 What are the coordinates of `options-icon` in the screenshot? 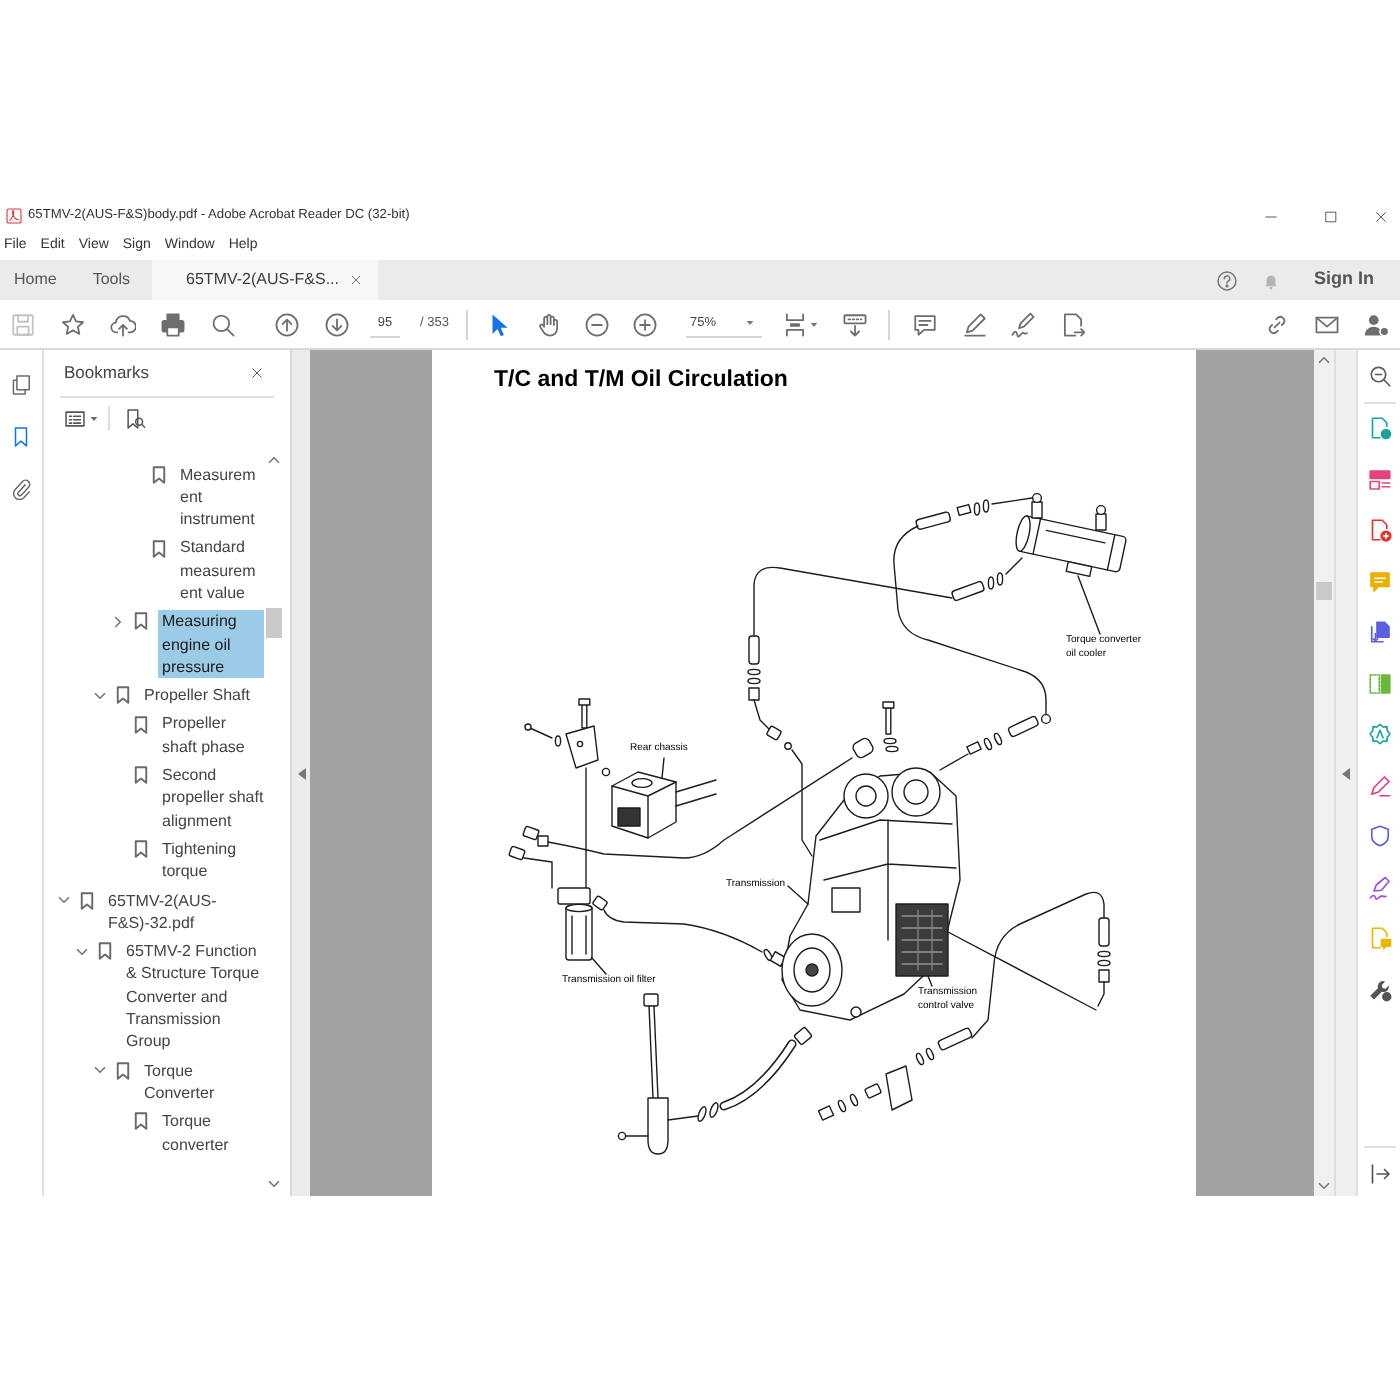 It's located at (75, 418).